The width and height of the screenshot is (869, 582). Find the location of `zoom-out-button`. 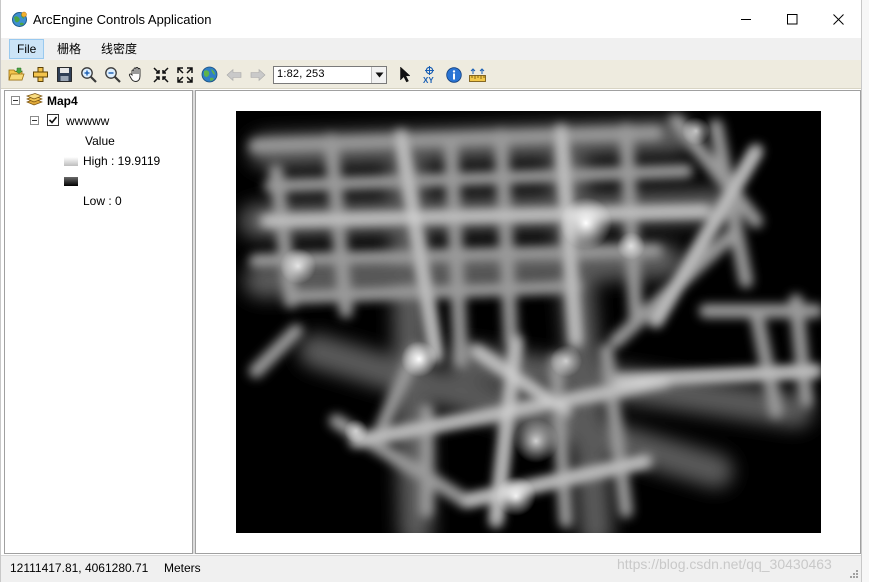

zoom-out-button is located at coordinates (112, 74).